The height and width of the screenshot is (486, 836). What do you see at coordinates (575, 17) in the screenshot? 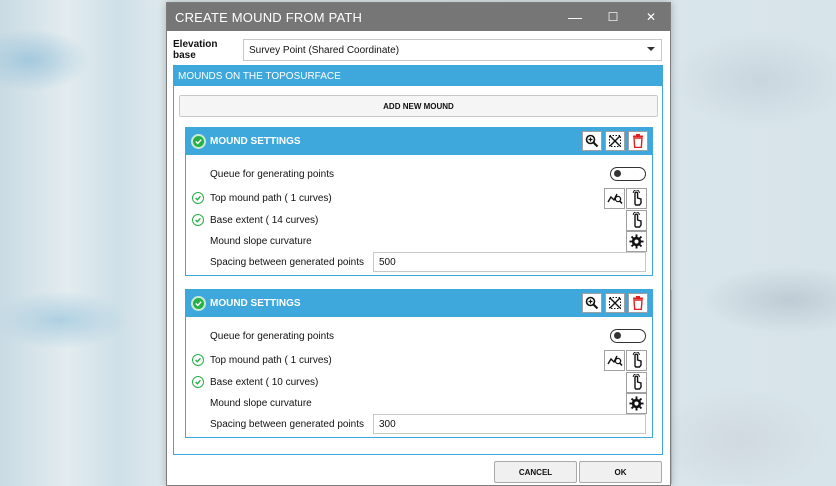
I see `minimize-button: —` at bounding box center [575, 17].